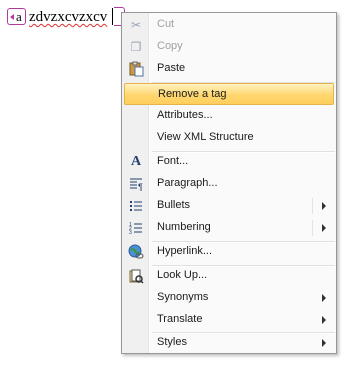 This screenshot has height=372, width=357. I want to click on xml-open-tag: a, so click(16, 16).